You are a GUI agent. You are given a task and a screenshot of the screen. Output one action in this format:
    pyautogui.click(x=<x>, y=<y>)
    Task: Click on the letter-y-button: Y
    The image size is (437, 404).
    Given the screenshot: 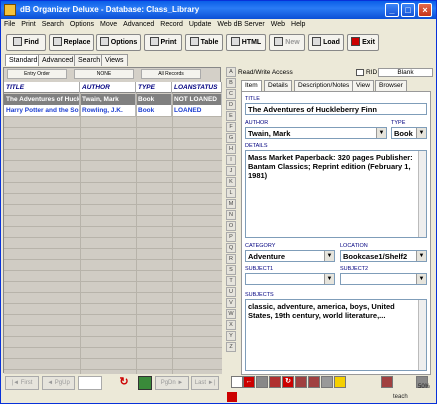 What is the action you would take?
    pyautogui.click(x=231, y=336)
    